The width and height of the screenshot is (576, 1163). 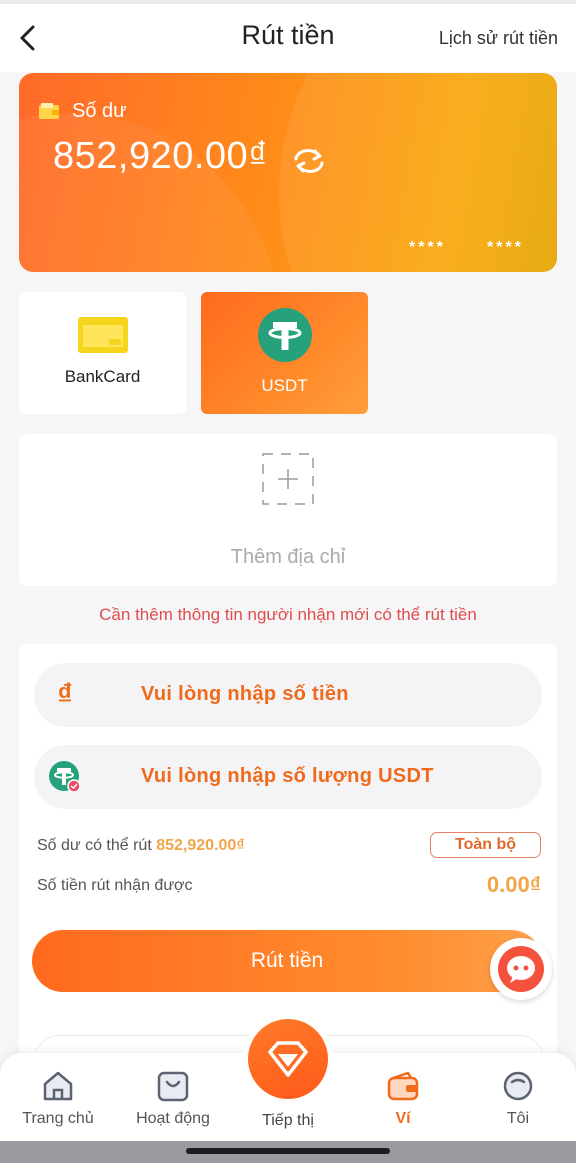 I want to click on nav-item-activity: Hoạt động, so click(x=173, y=1097).